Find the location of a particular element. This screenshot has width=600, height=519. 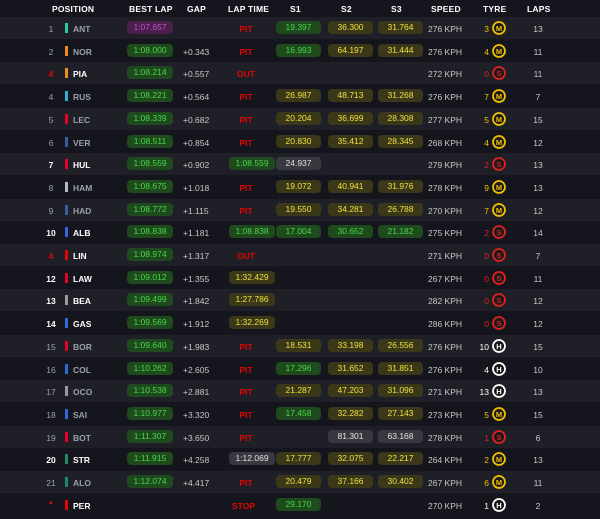

driver-code: BEA is located at coordinates (82, 301).